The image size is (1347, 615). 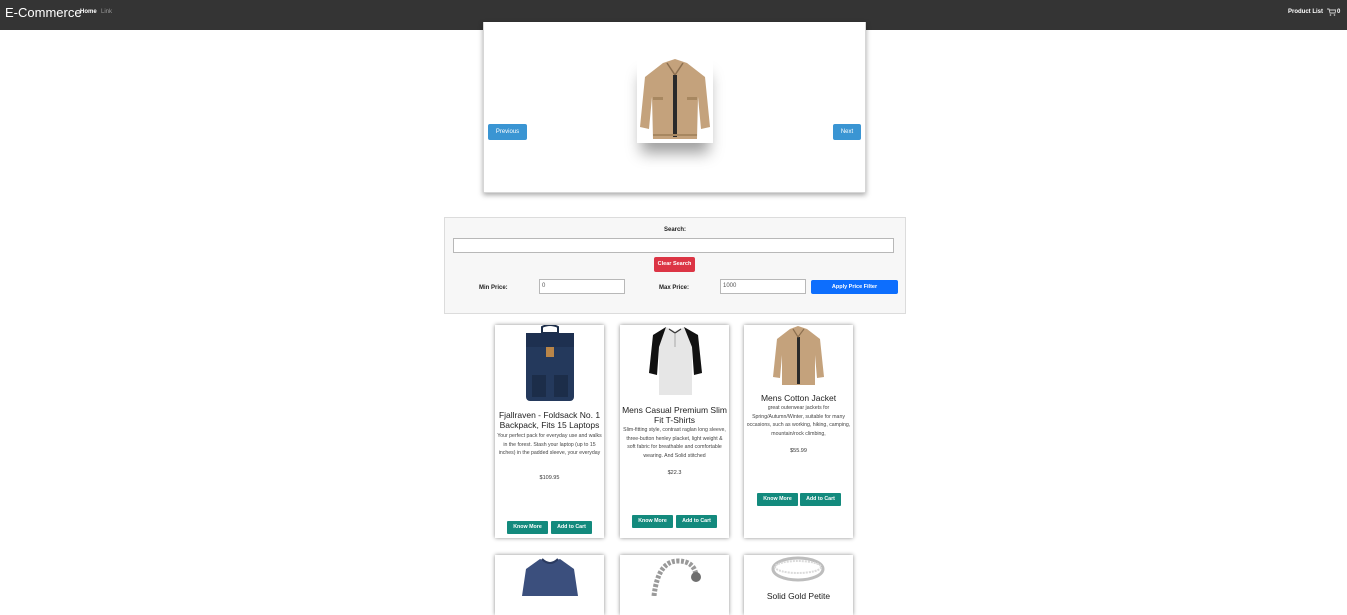 What do you see at coordinates (550, 575) in the screenshot?
I see `product-image-sweater` at bounding box center [550, 575].